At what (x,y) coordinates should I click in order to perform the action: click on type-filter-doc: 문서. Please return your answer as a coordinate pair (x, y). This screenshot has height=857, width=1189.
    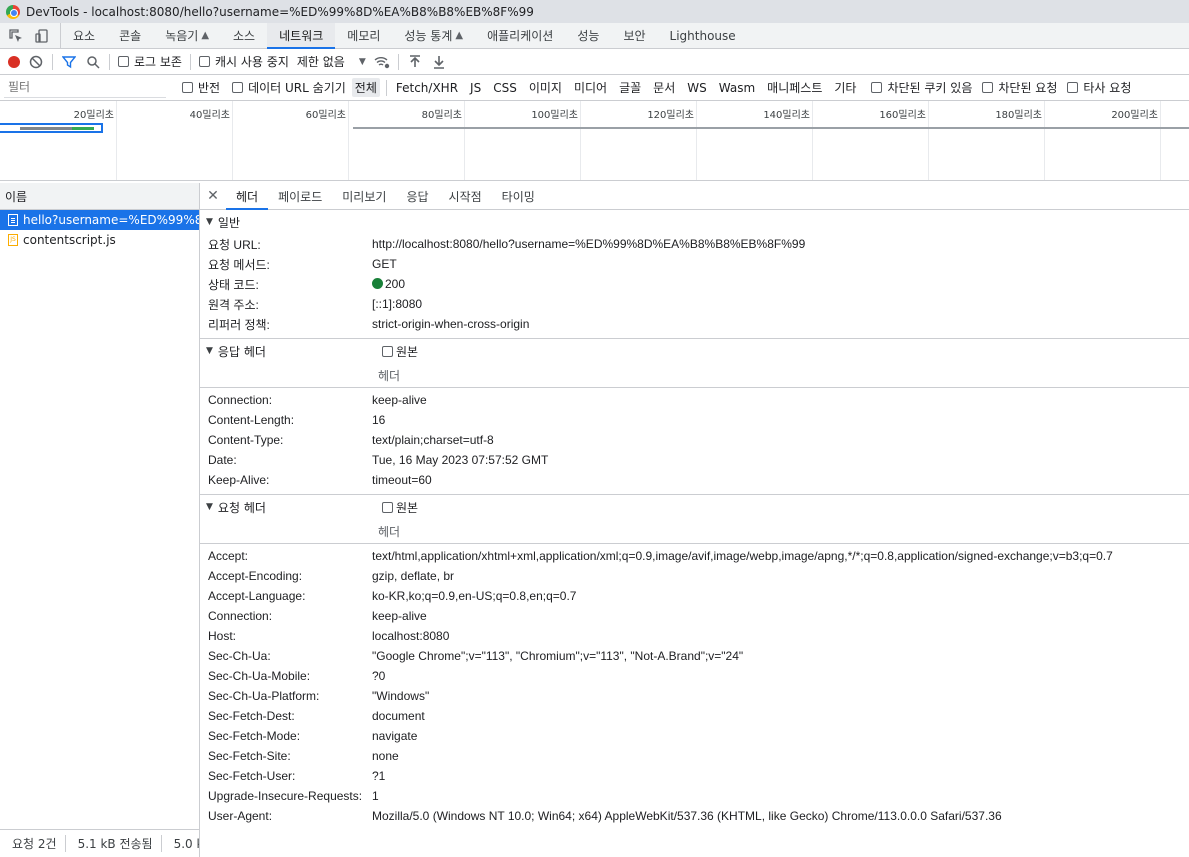
    Looking at the image, I should click on (664, 87).